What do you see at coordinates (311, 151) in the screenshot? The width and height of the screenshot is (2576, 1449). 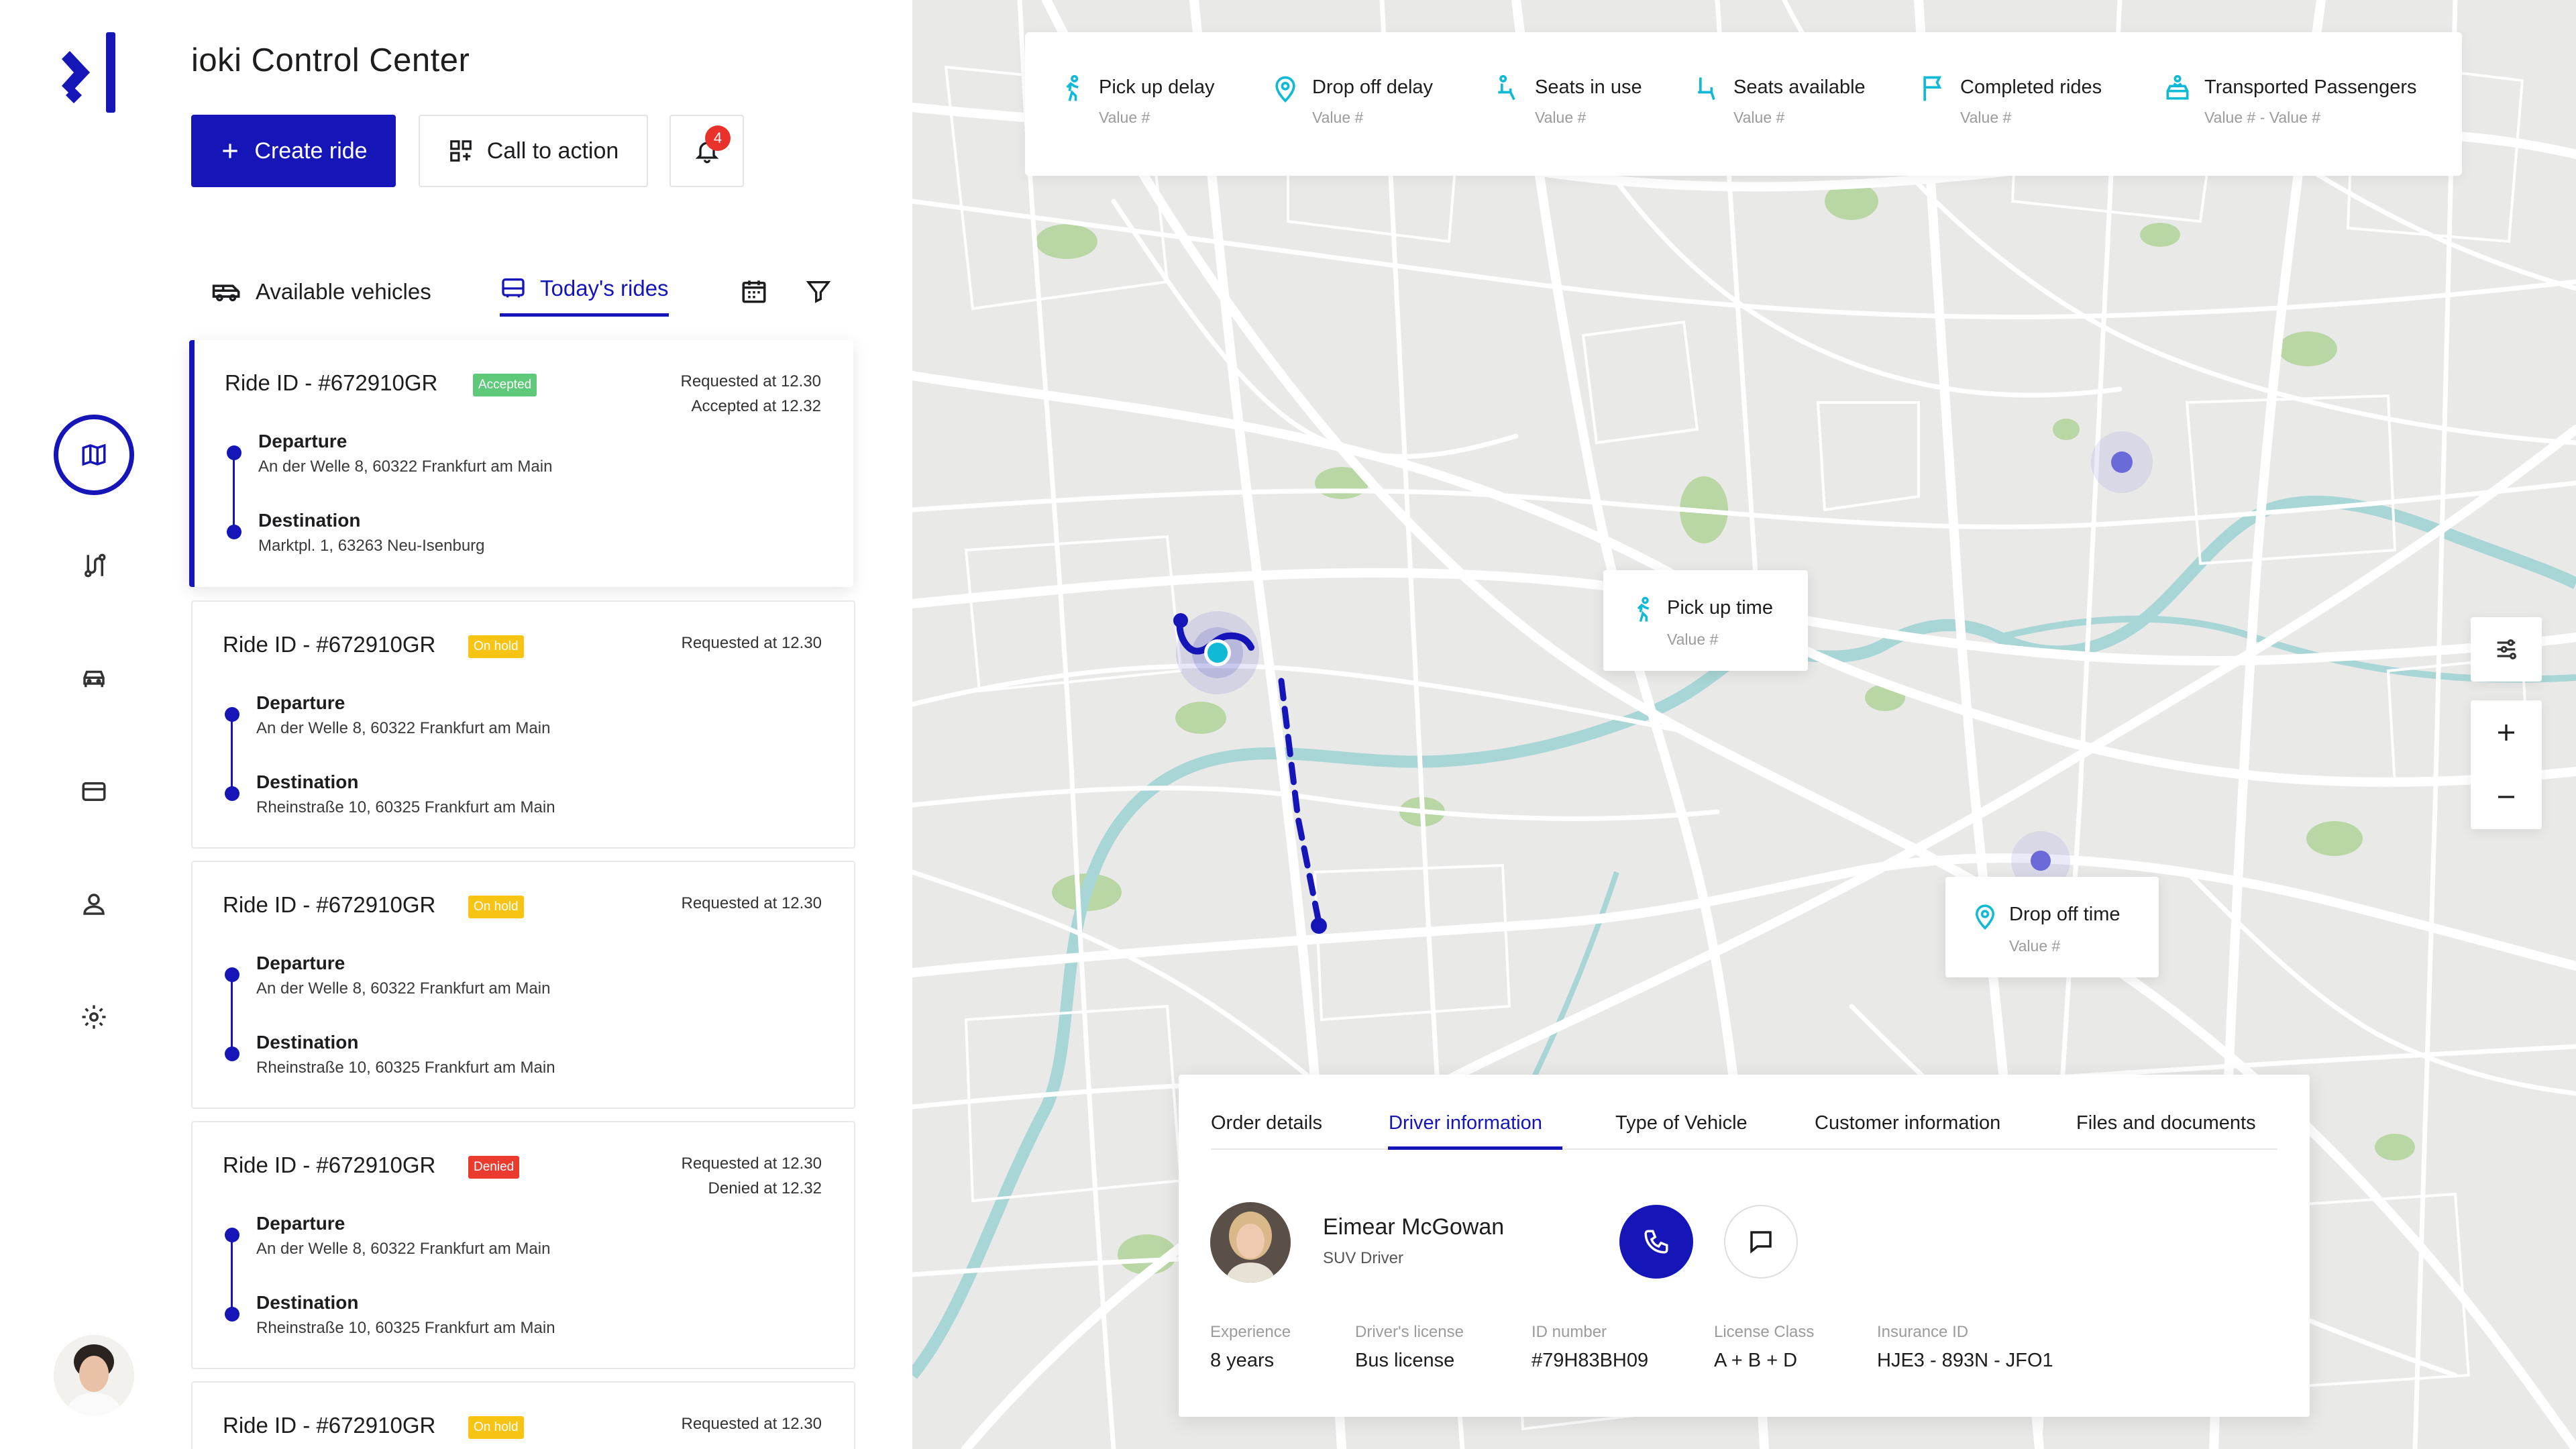 I see `create-ride-label: Create ride` at bounding box center [311, 151].